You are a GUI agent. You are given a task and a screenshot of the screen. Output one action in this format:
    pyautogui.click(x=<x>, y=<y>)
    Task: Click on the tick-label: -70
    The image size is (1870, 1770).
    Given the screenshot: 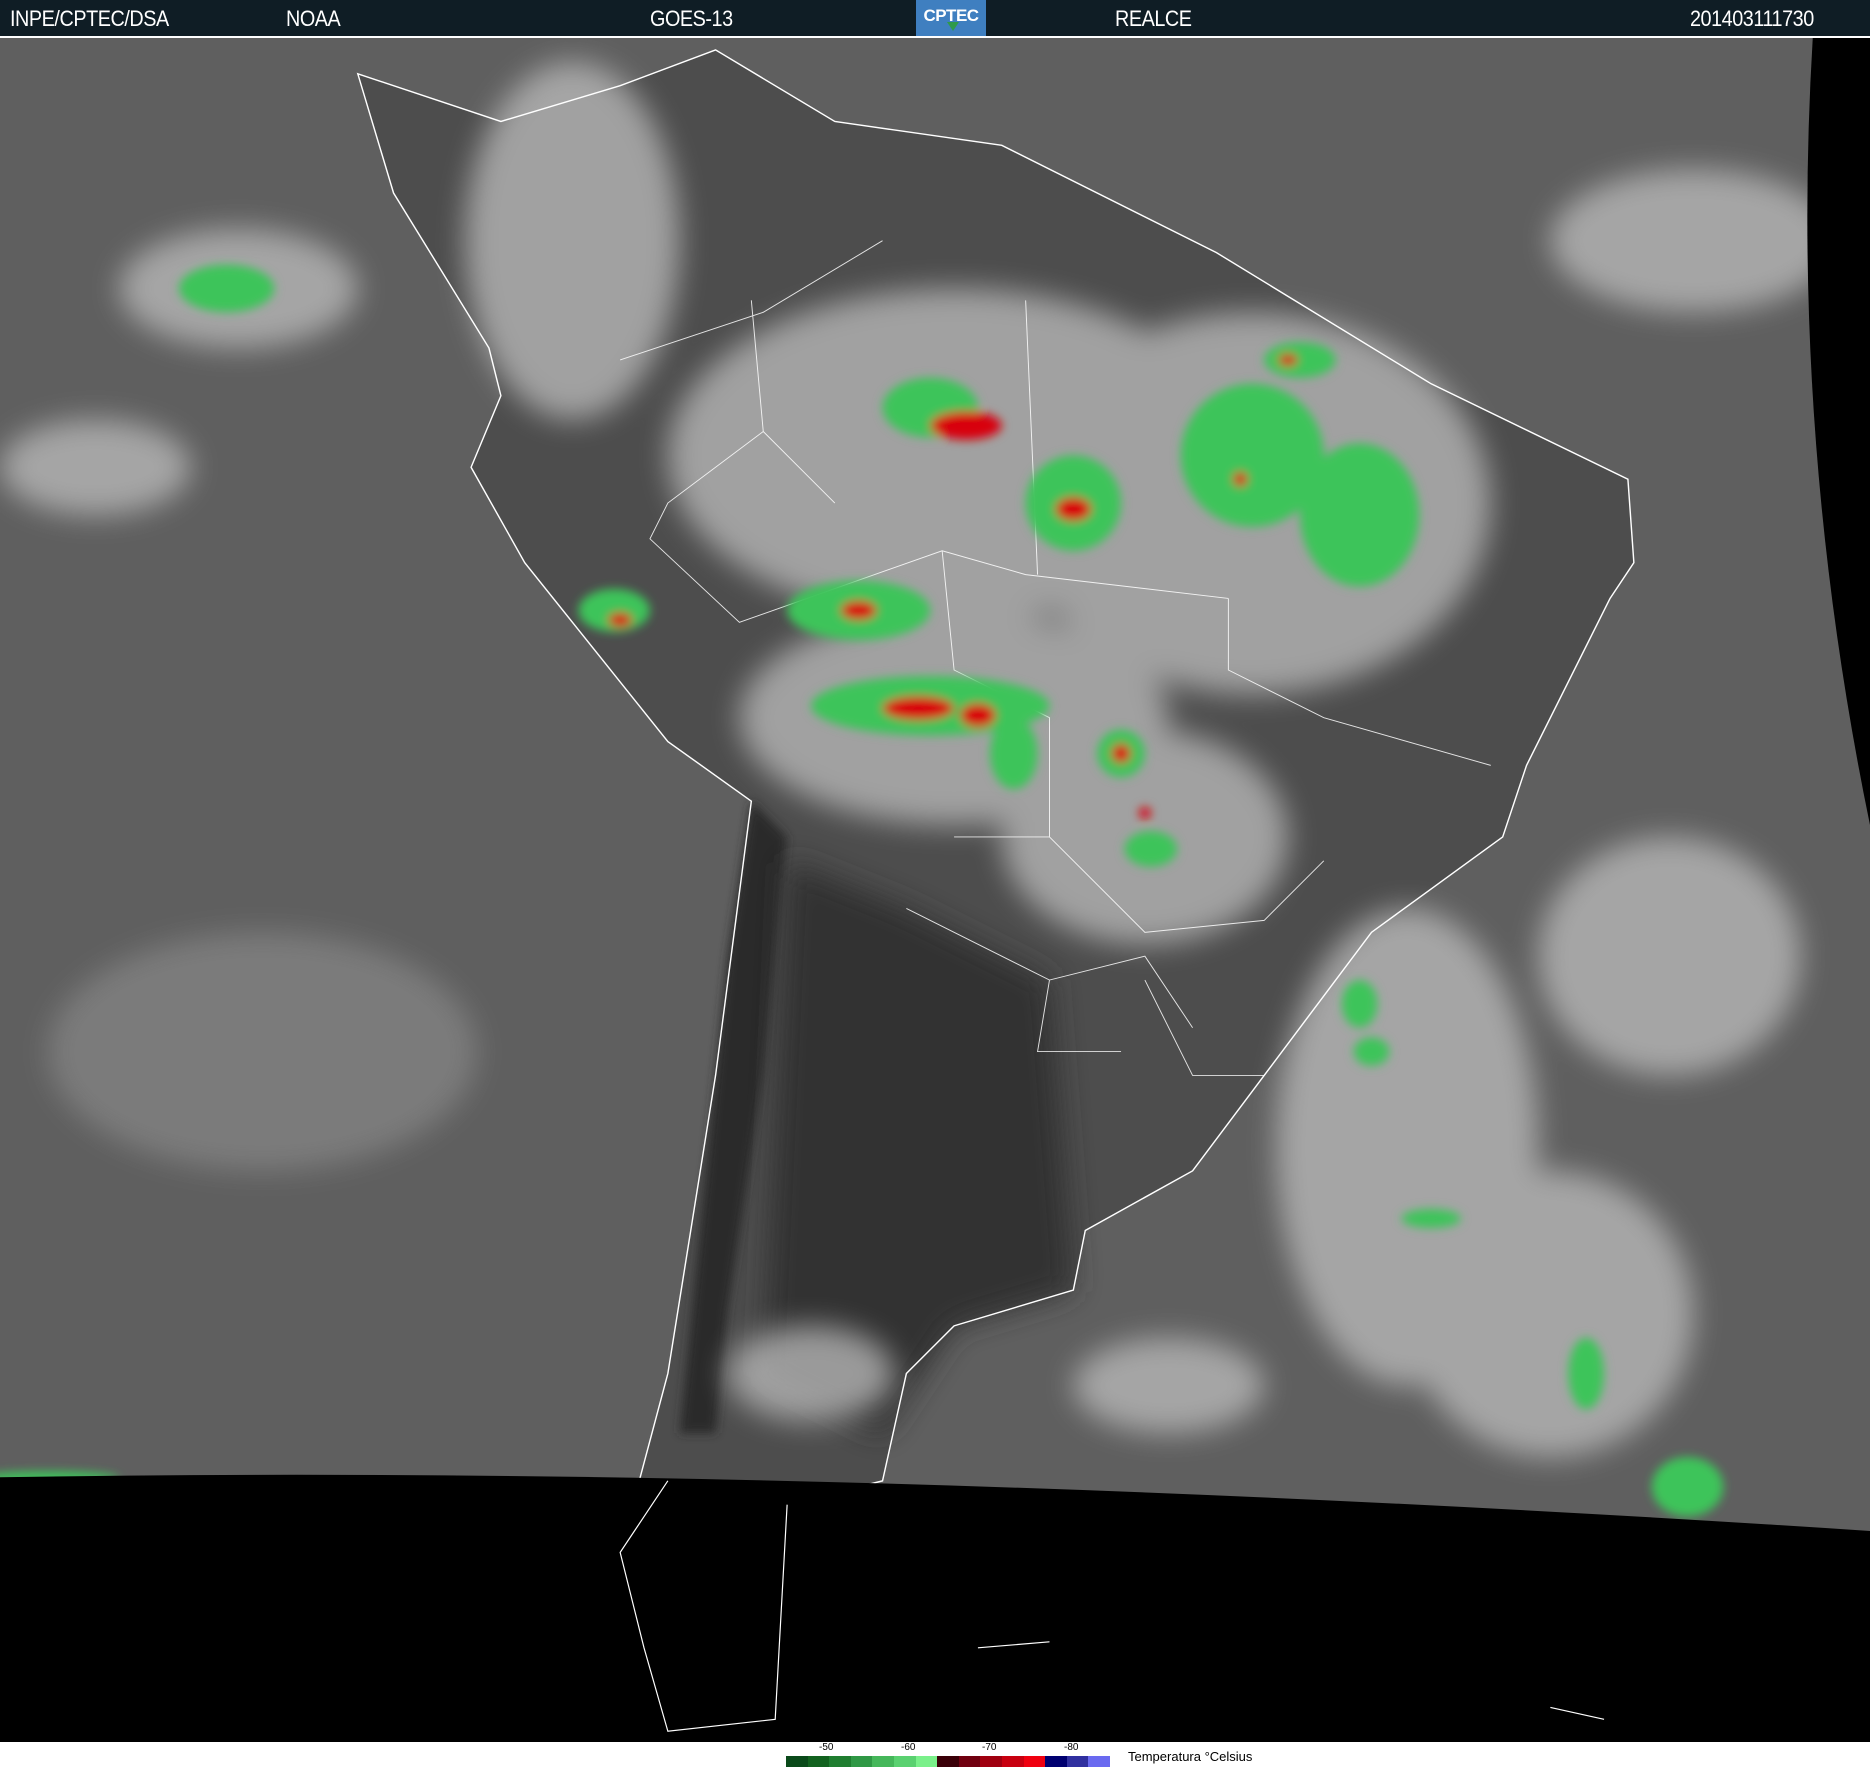 What is the action you would take?
    pyautogui.click(x=989, y=1747)
    